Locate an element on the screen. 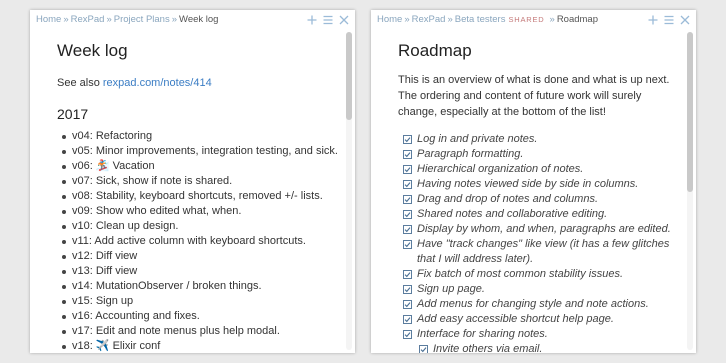  task-item: Add easy accessible shortcut help page. is located at coordinates (542, 319).